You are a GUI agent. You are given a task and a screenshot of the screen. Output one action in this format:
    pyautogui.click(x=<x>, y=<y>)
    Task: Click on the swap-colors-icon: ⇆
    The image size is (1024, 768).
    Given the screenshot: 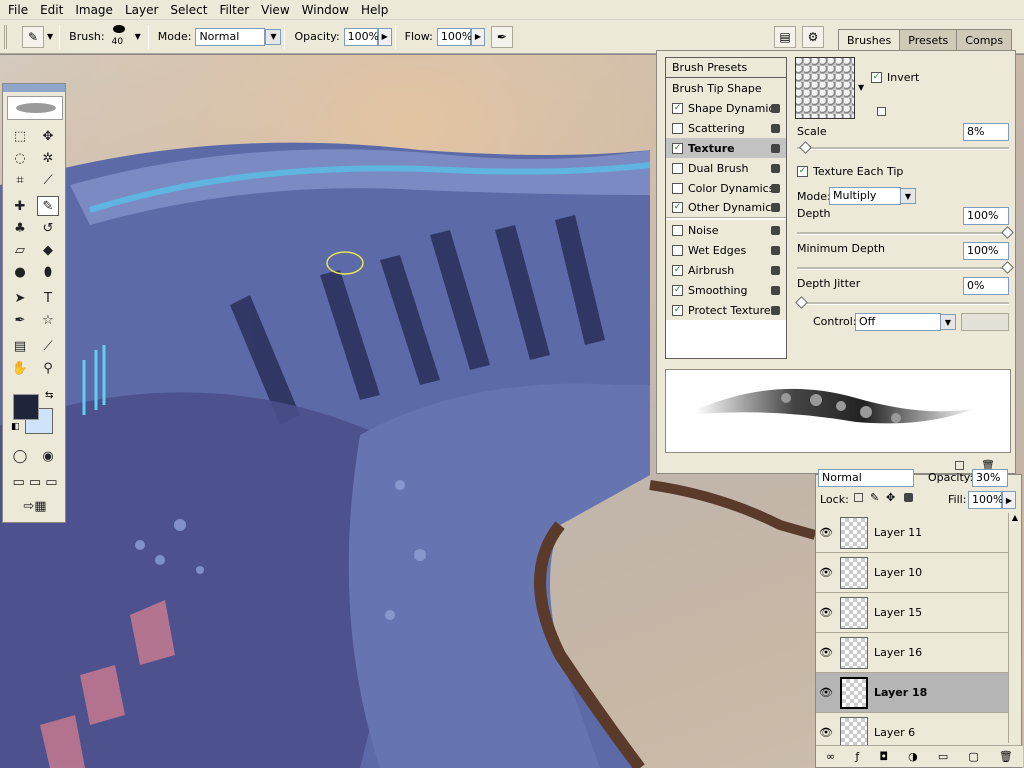 What is the action you would take?
    pyautogui.click(x=49, y=395)
    